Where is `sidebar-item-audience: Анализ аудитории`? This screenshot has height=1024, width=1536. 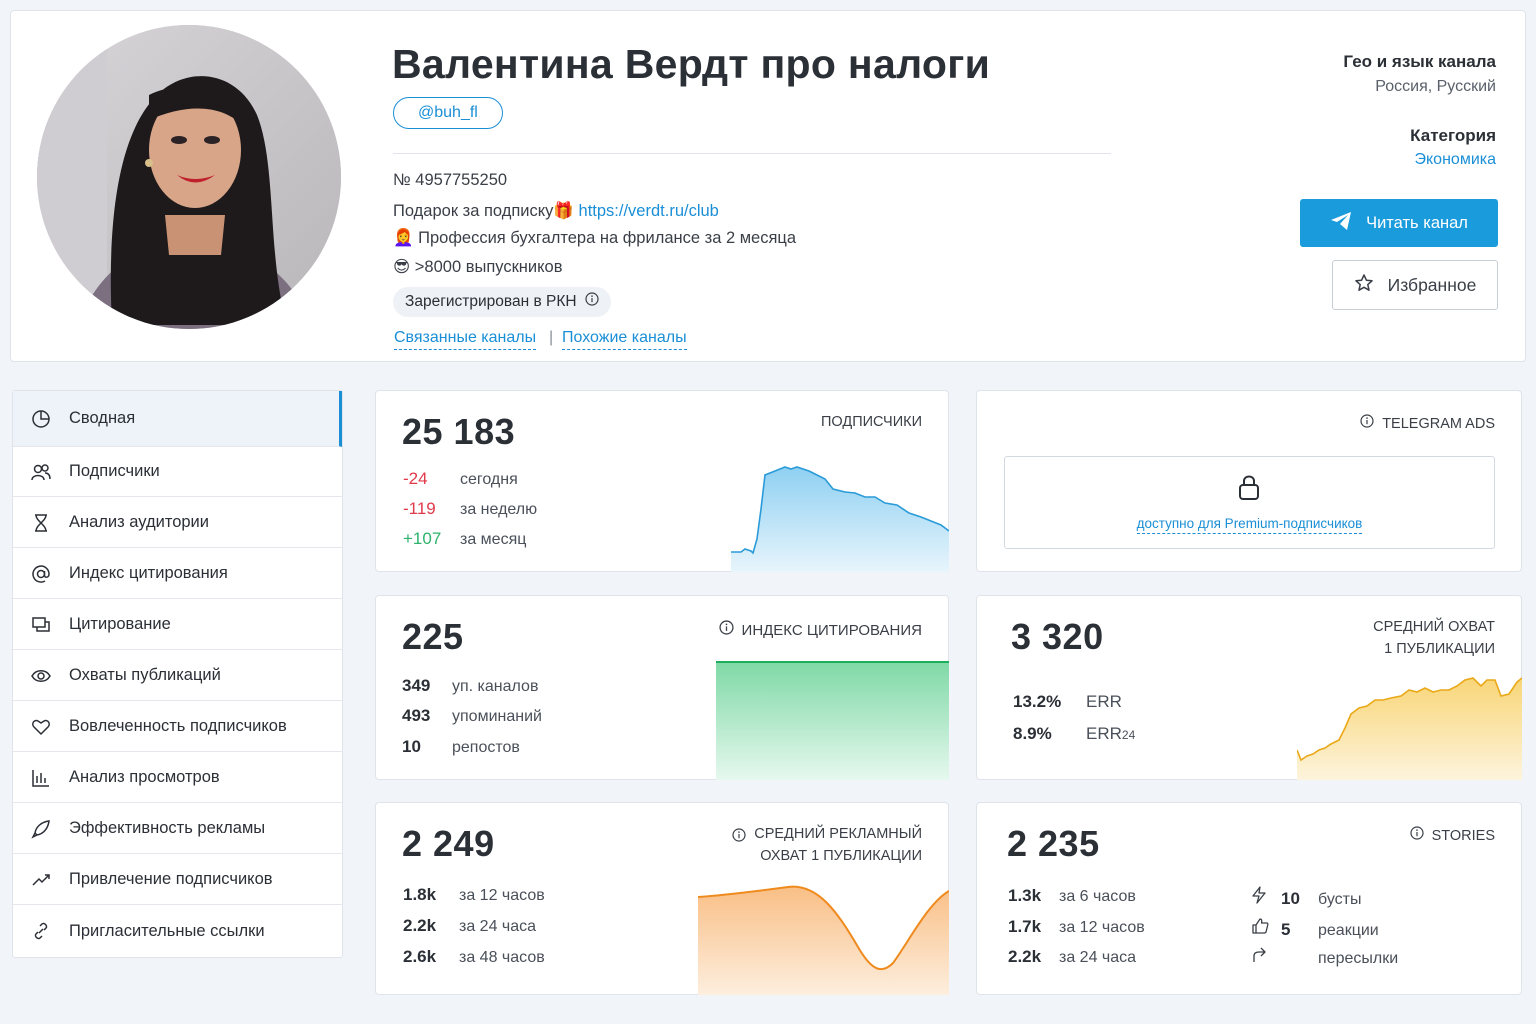
sidebar-item-audience: Анализ аудитории is located at coordinates (177, 523).